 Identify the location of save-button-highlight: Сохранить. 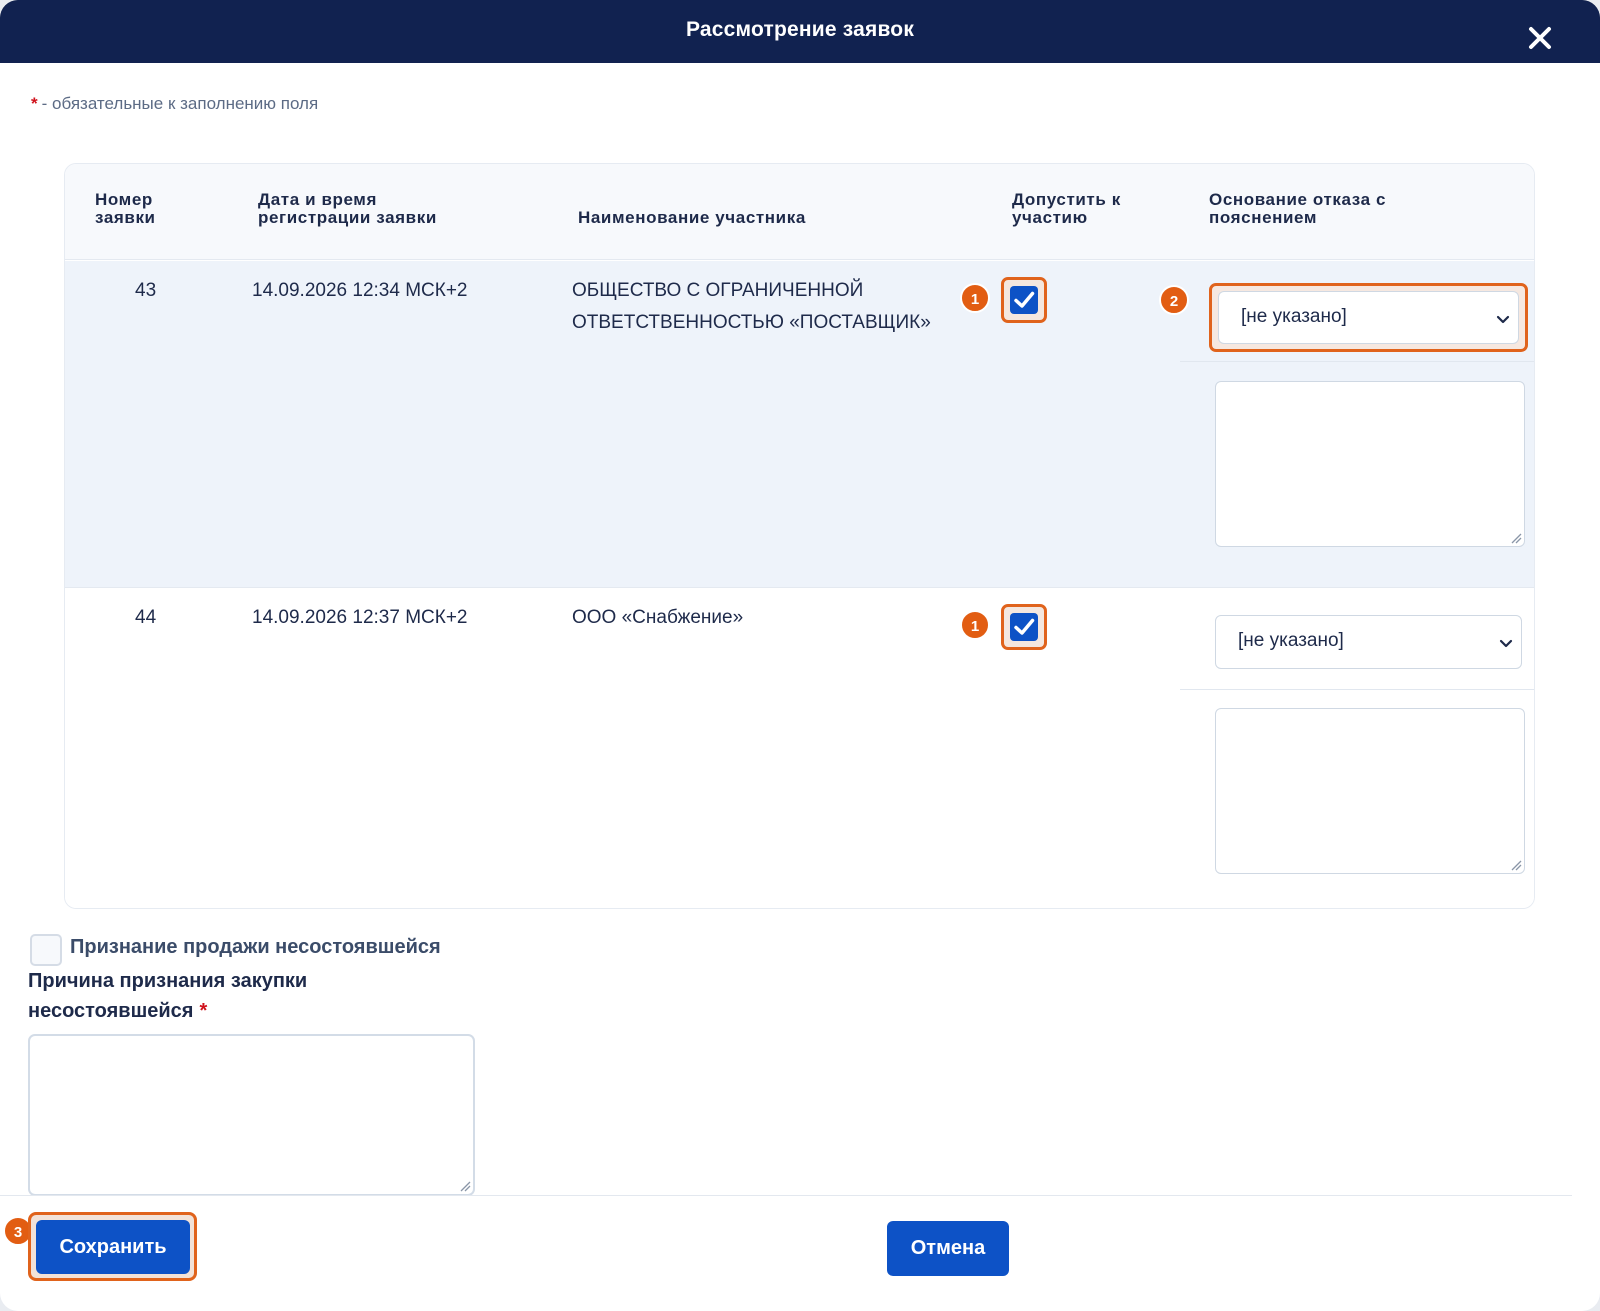
(112, 1246).